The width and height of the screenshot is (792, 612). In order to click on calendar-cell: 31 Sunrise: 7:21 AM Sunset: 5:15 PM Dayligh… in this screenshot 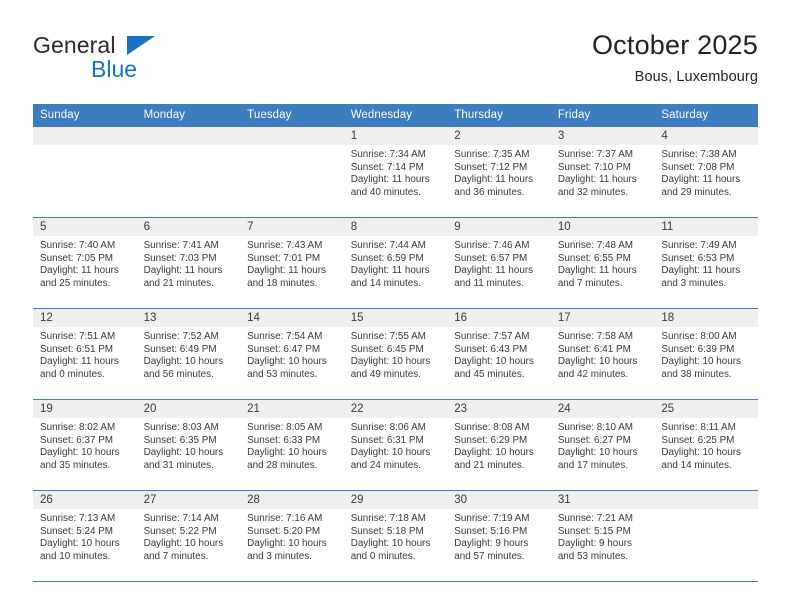, I will do `click(602, 536)`.